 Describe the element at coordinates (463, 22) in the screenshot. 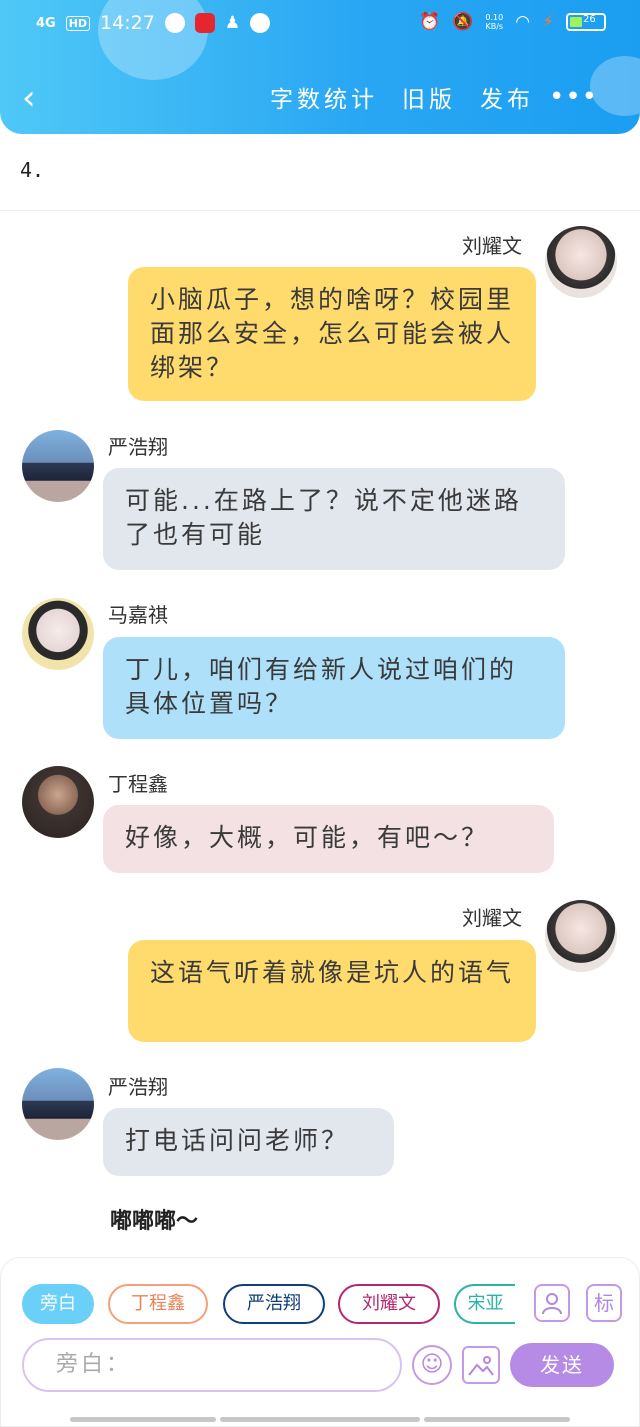

I see `mute-icon: 🔕` at that location.